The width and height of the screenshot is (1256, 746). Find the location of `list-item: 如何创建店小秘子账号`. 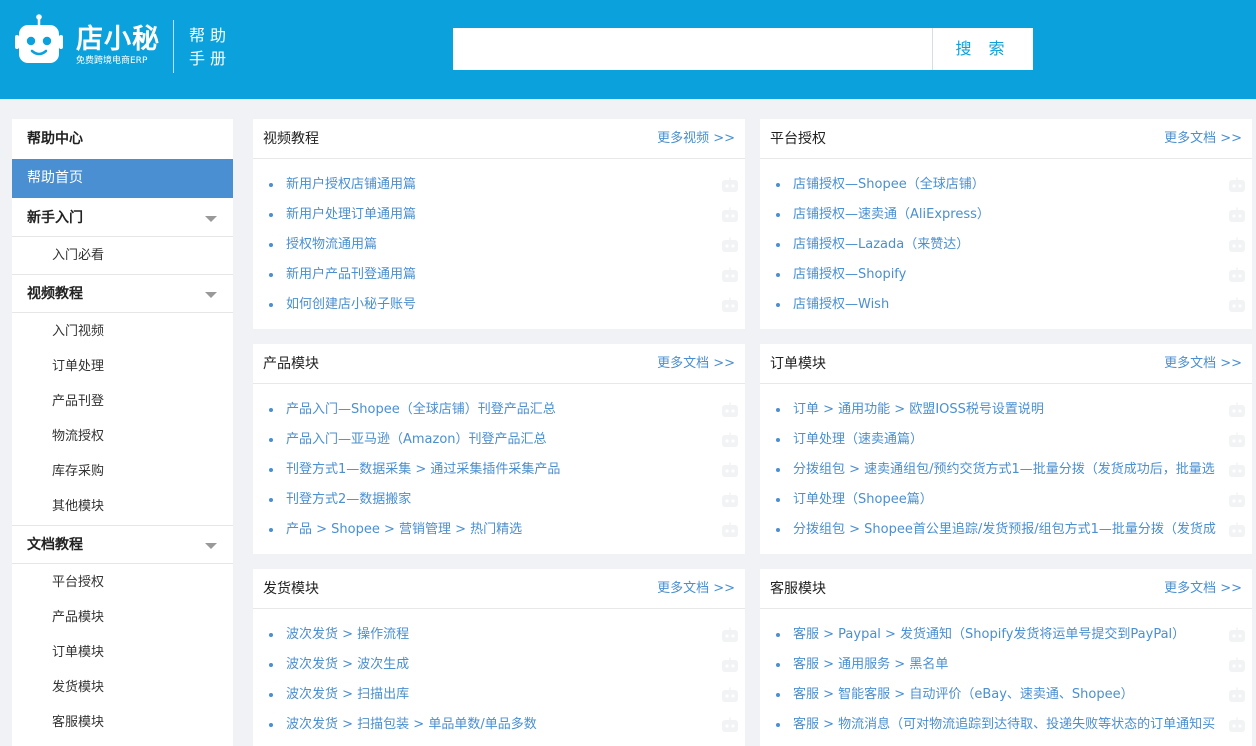

list-item: 如何创建店小秘子账号 is located at coordinates (499, 305).